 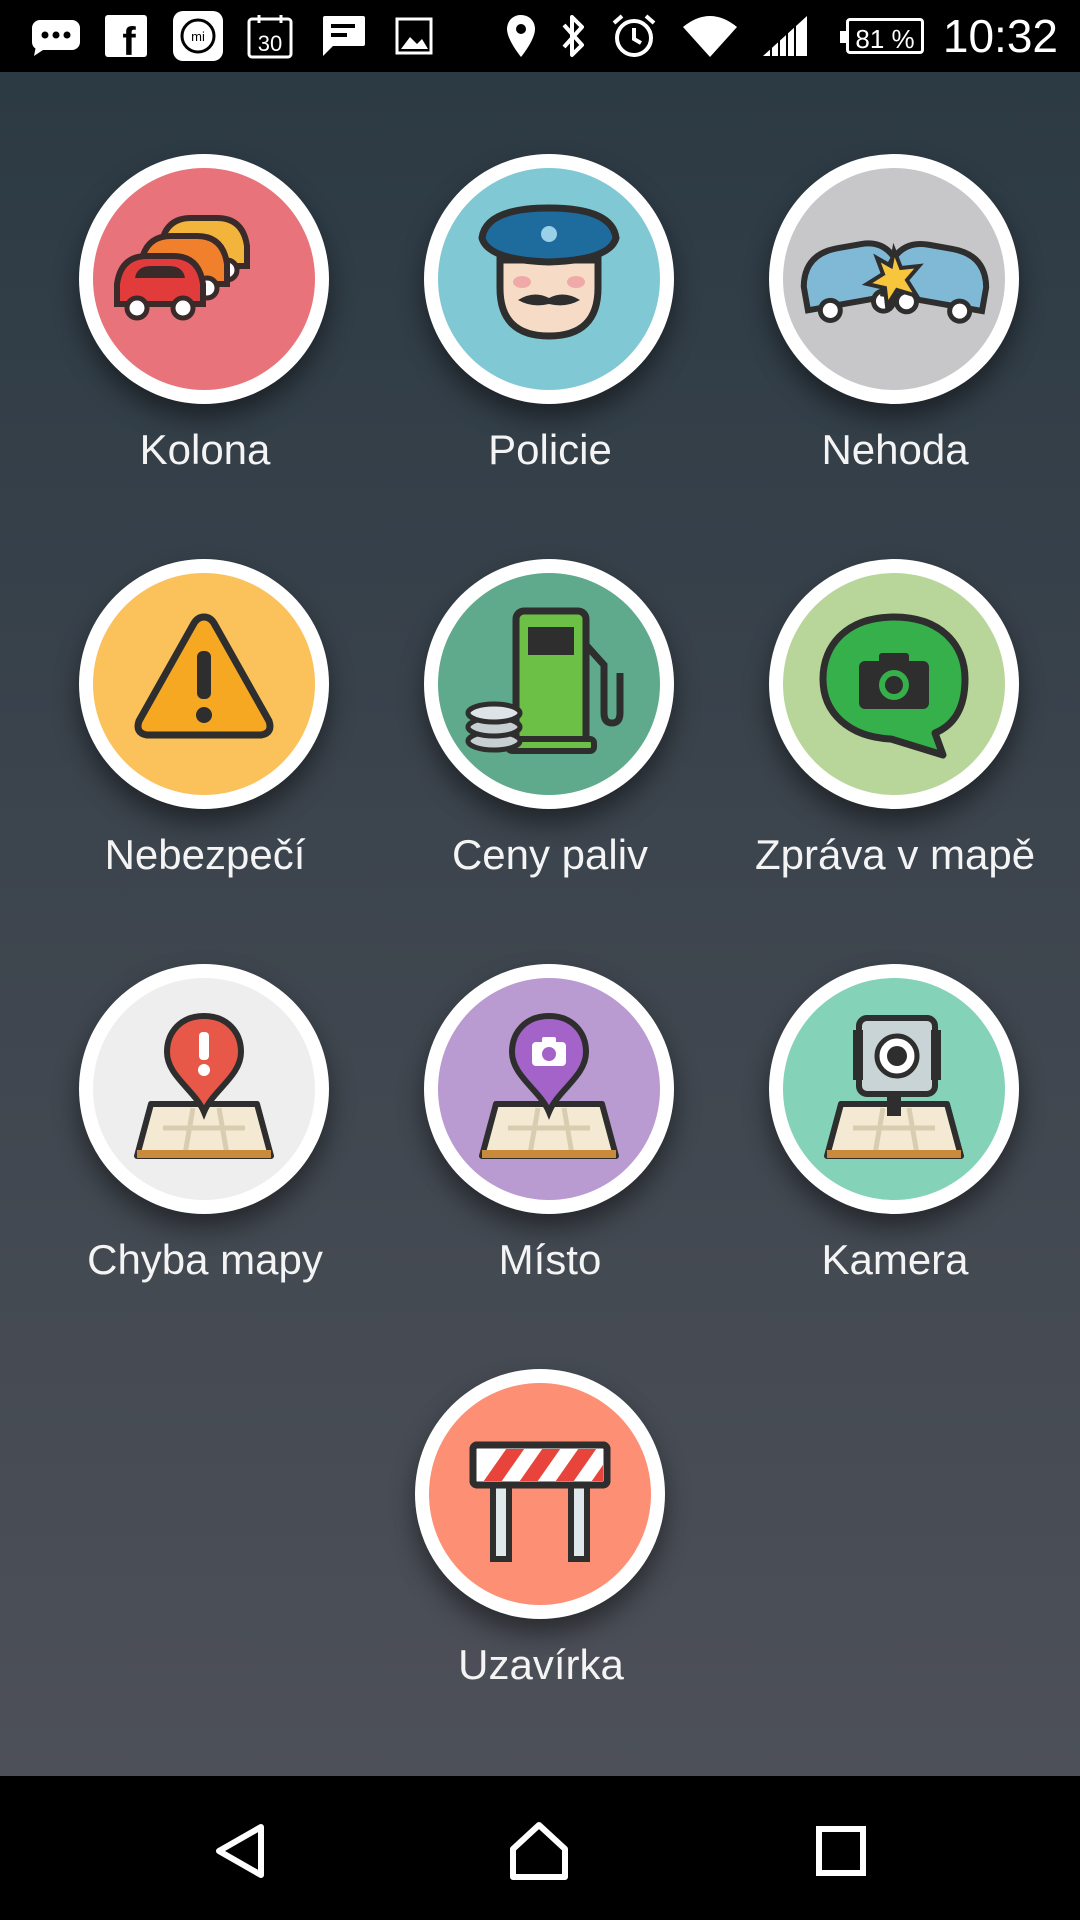 I want to click on battery-icon: 81 %, so click(x=882, y=36).